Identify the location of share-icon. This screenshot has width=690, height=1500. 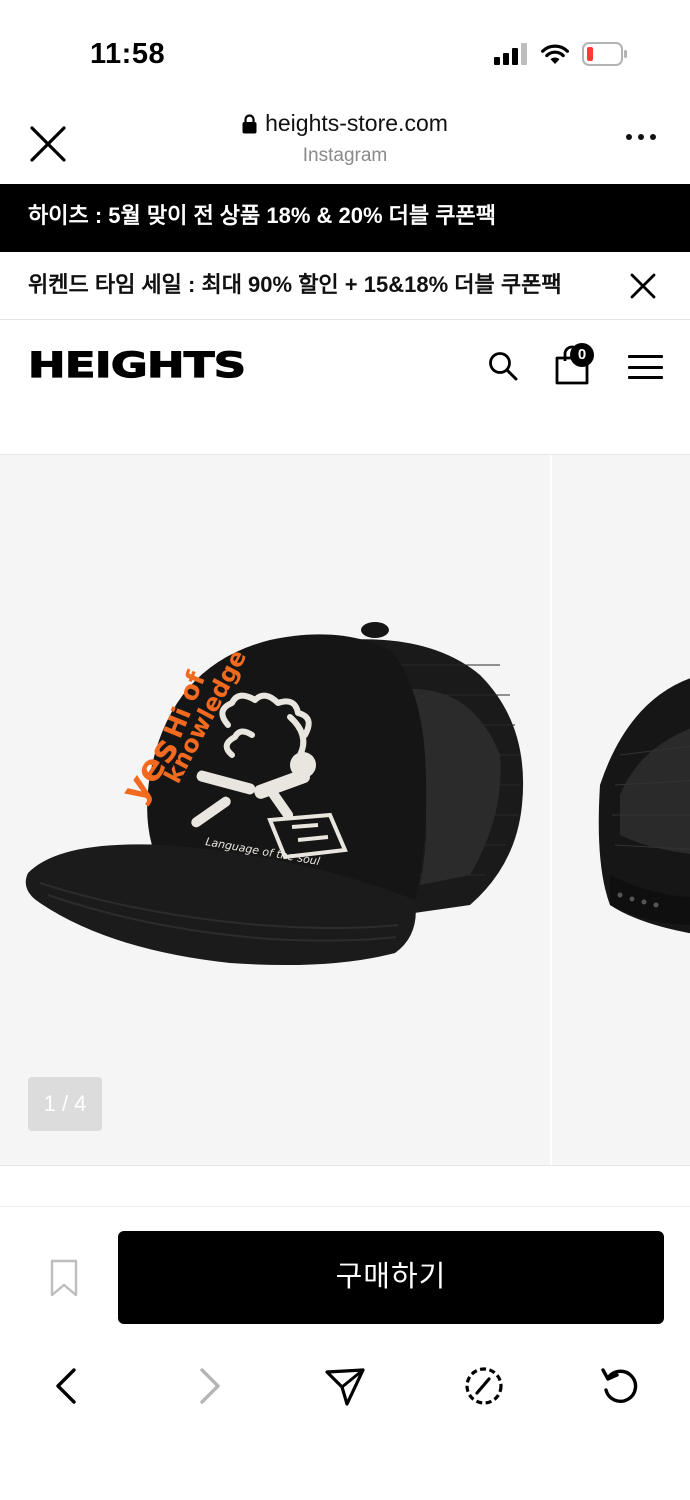
(345, 1386).